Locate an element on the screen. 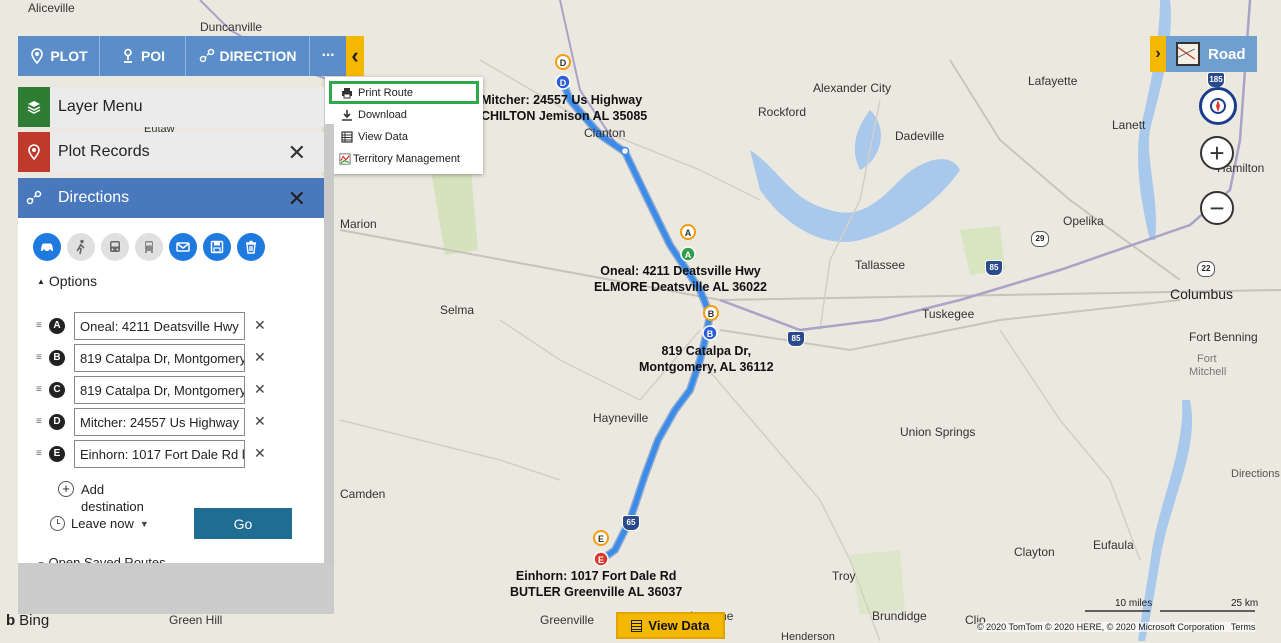 The height and width of the screenshot is (643, 1281). car-mode-button is located at coordinates (47, 247).